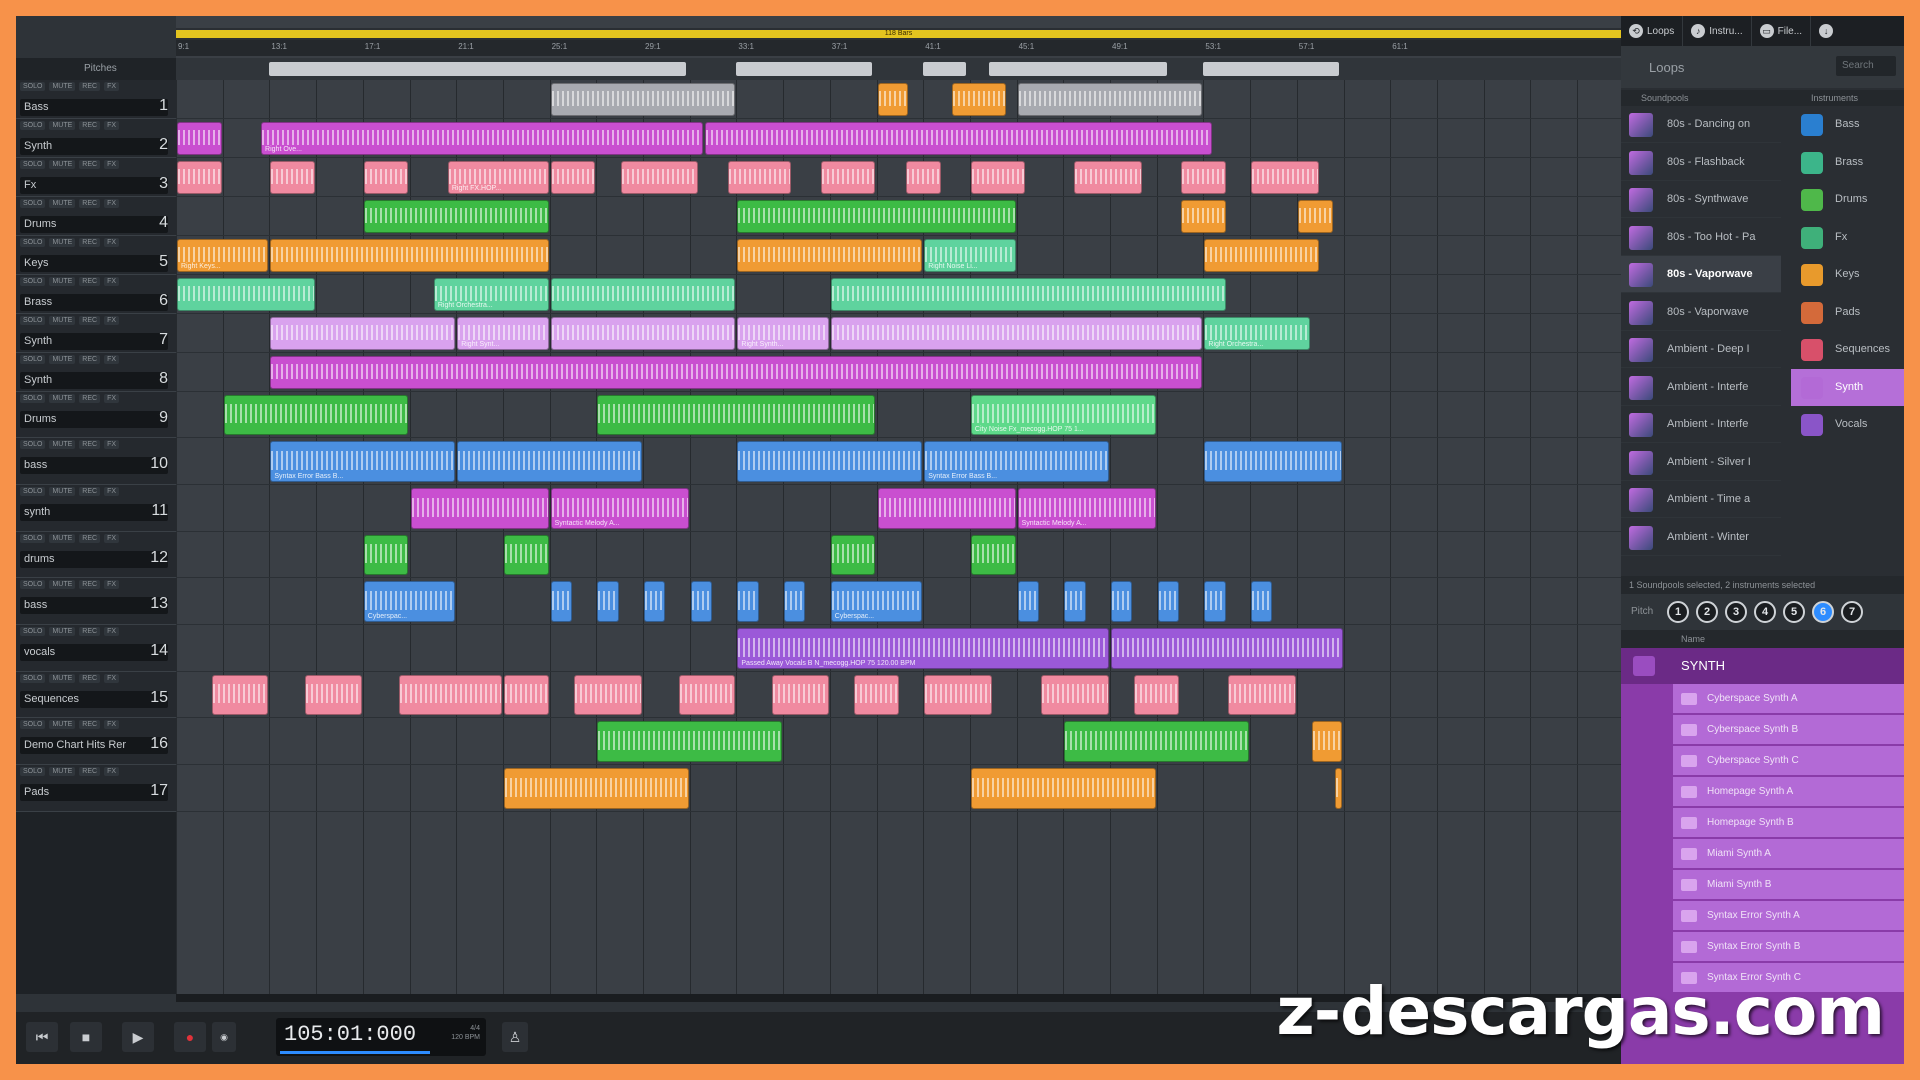  What do you see at coordinates (138, 1037) in the screenshot?
I see `play-icon: ▶` at bounding box center [138, 1037].